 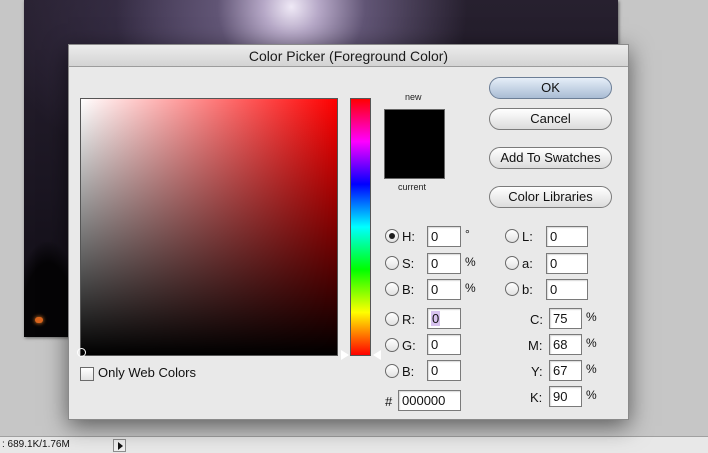 What do you see at coordinates (512, 236) in the screenshot?
I see `lab-l-radio` at bounding box center [512, 236].